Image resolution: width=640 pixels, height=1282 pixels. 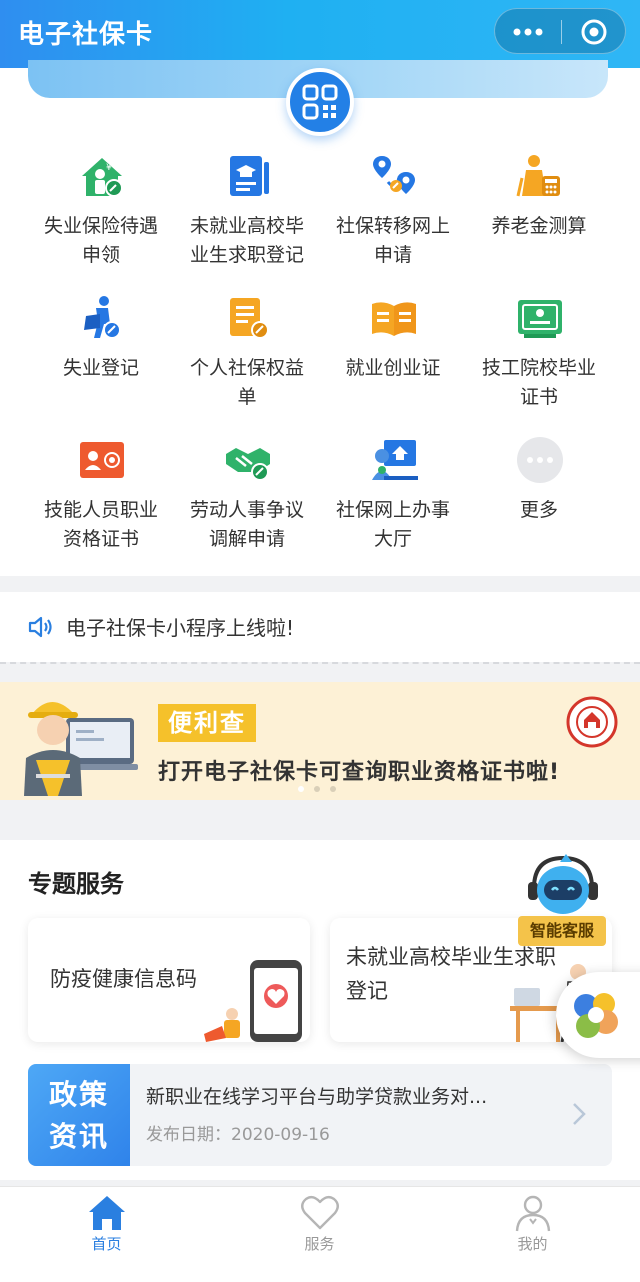 What do you see at coordinates (579, 1114) in the screenshot?
I see `chevron-right-icon` at bounding box center [579, 1114].